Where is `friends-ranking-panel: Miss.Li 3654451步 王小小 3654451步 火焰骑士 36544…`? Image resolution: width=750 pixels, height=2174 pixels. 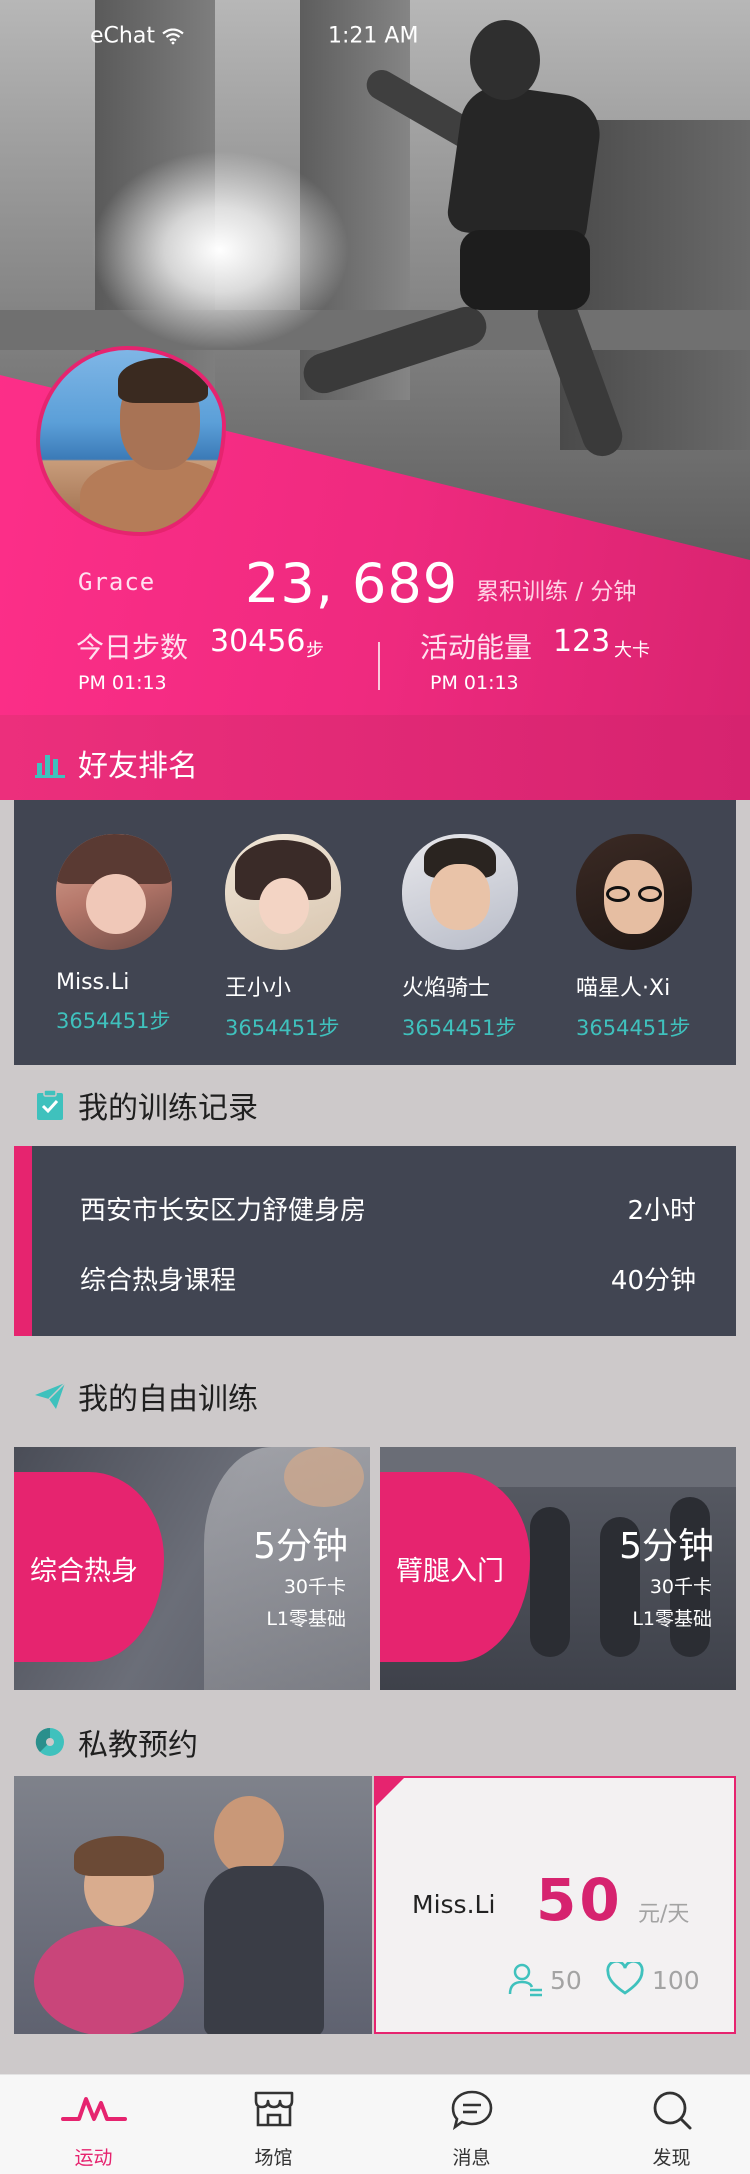 friends-ranking-panel: Miss.Li 3654451步 王小小 3654451步 火焰骑士 36544… is located at coordinates (375, 932).